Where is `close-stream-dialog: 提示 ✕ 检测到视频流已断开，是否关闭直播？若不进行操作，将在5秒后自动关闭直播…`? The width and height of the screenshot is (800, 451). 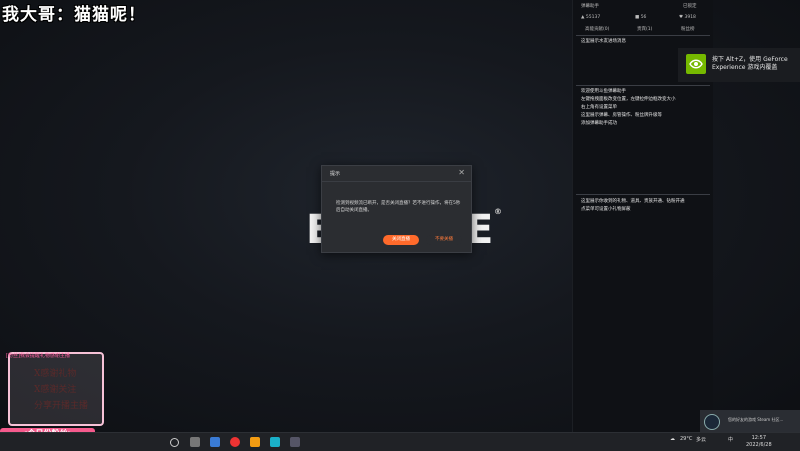 close-stream-dialog: 提示 ✕ 检测到视频流已断开，是否关闭直播？若不进行操作，将在5秒后自动关闭直播… is located at coordinates (396, 209).